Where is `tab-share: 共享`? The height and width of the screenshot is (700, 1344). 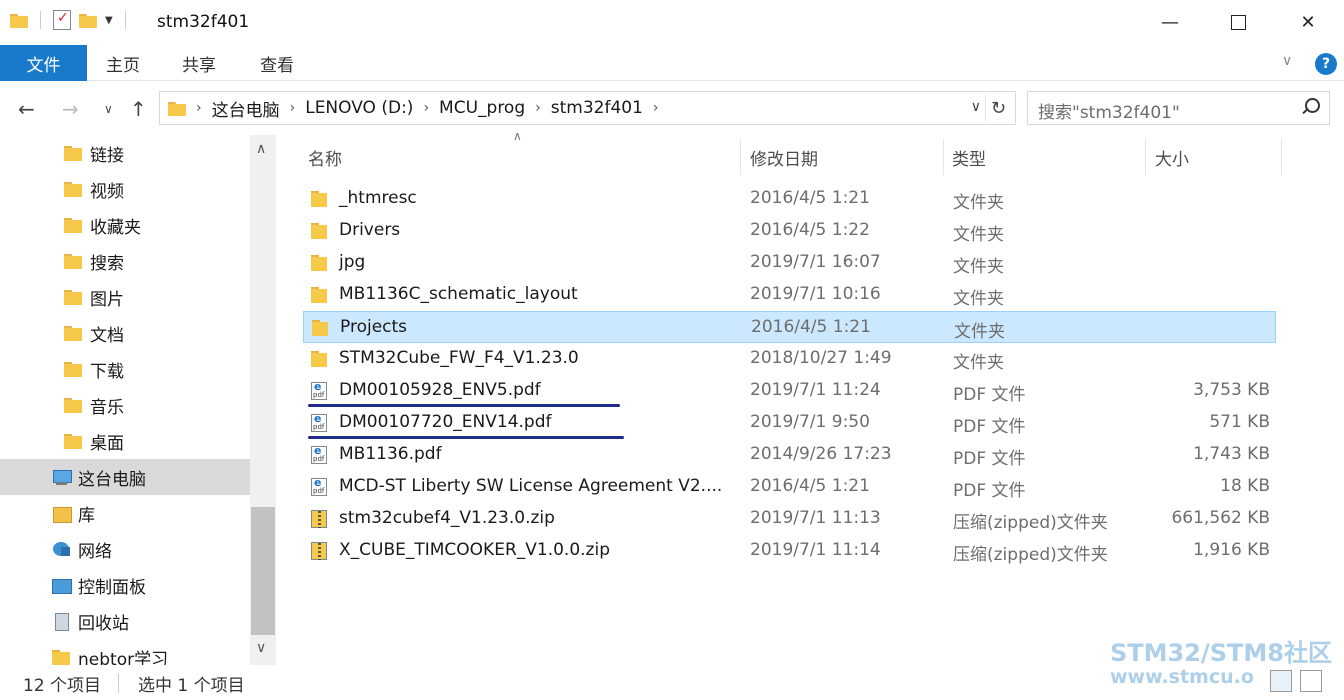
tab-share: 共享 is located at coordinates (199, 63).